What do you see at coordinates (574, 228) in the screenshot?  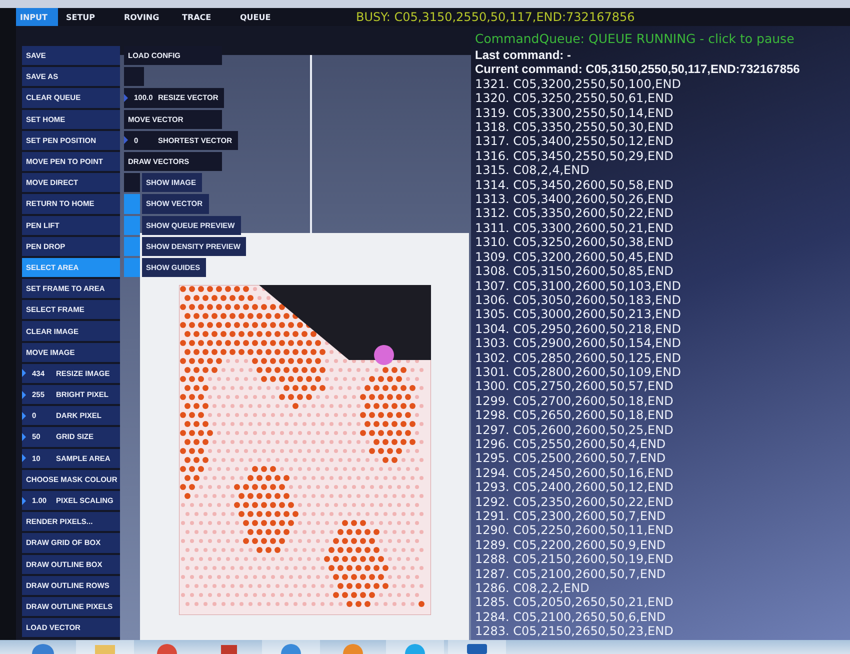 I see `command-line: 1311. C05,3300,2600,50,21,END` at bounding box center [574, 228].